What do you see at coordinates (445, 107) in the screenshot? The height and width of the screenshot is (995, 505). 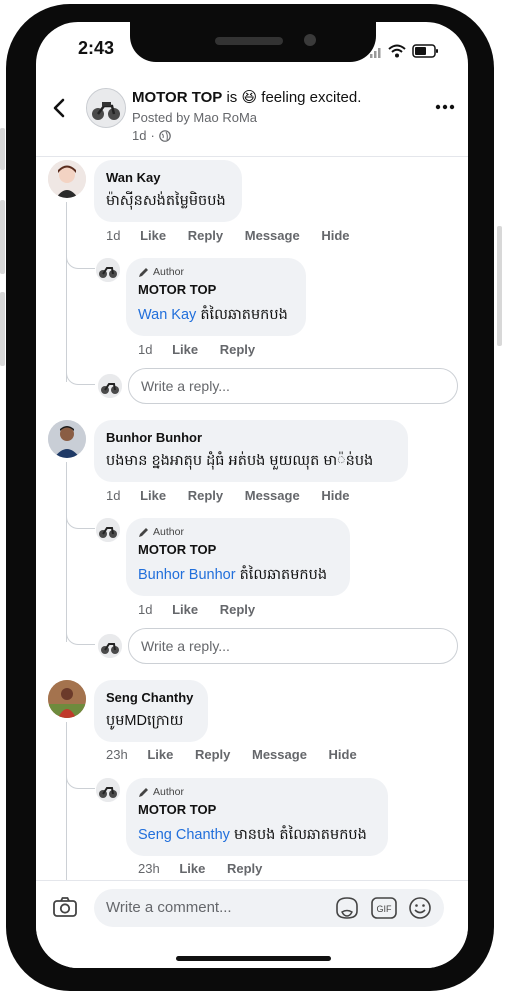 I see `more-options-icon` at bounding box center [445, 107].